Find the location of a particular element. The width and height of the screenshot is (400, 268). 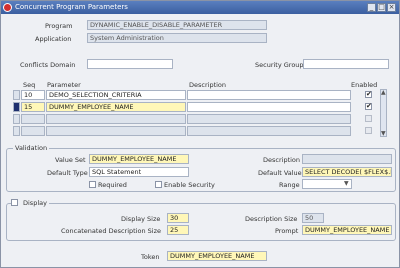

chevron-down-icon: ▼ is located at coordinates (346, 183).